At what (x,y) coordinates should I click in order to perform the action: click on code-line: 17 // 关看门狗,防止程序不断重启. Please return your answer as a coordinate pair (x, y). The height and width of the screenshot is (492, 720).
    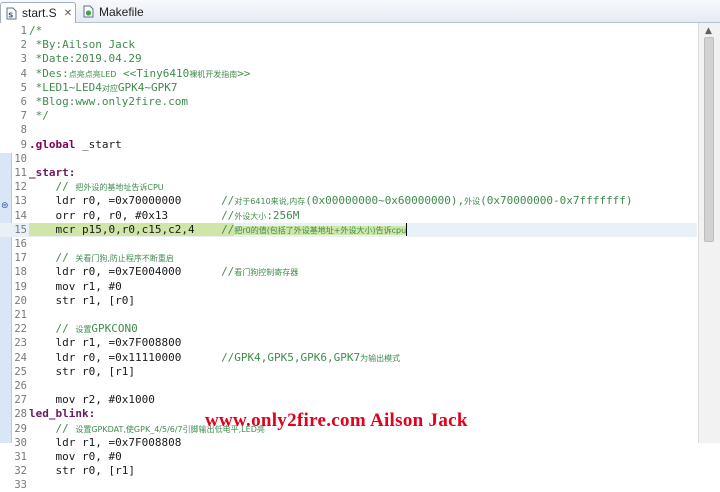
    Looking at the image, I should click on (348, 258).